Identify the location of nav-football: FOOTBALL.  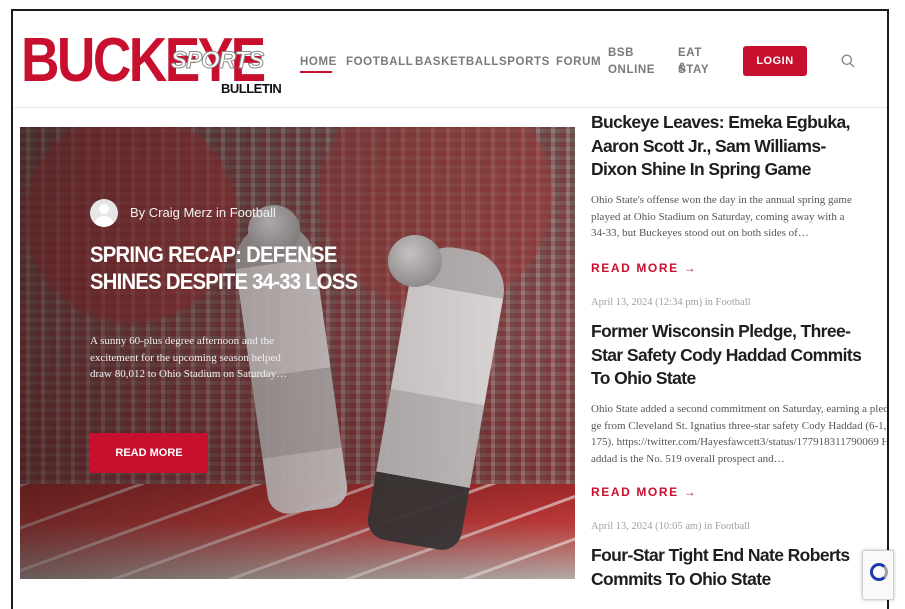
(379, 62).